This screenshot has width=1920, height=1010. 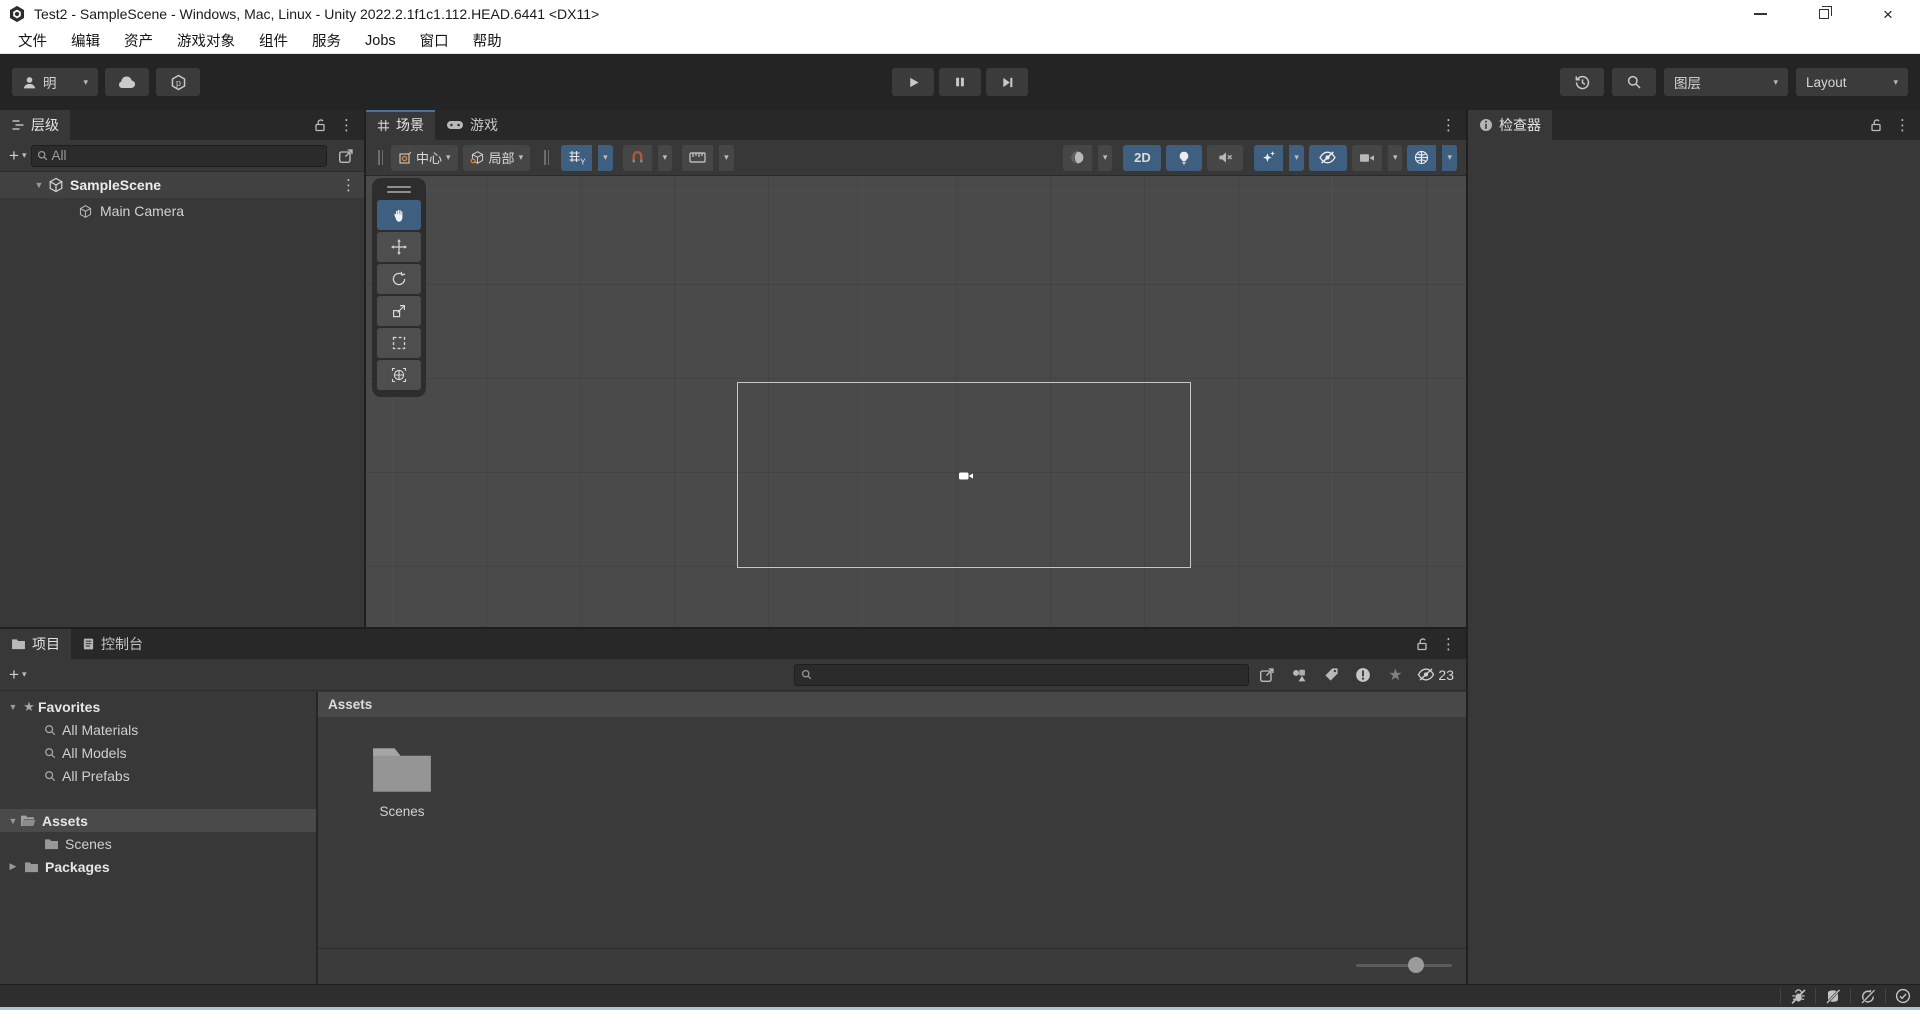 I want to click on gizmos-toggle, so click(x=1422, y=157).